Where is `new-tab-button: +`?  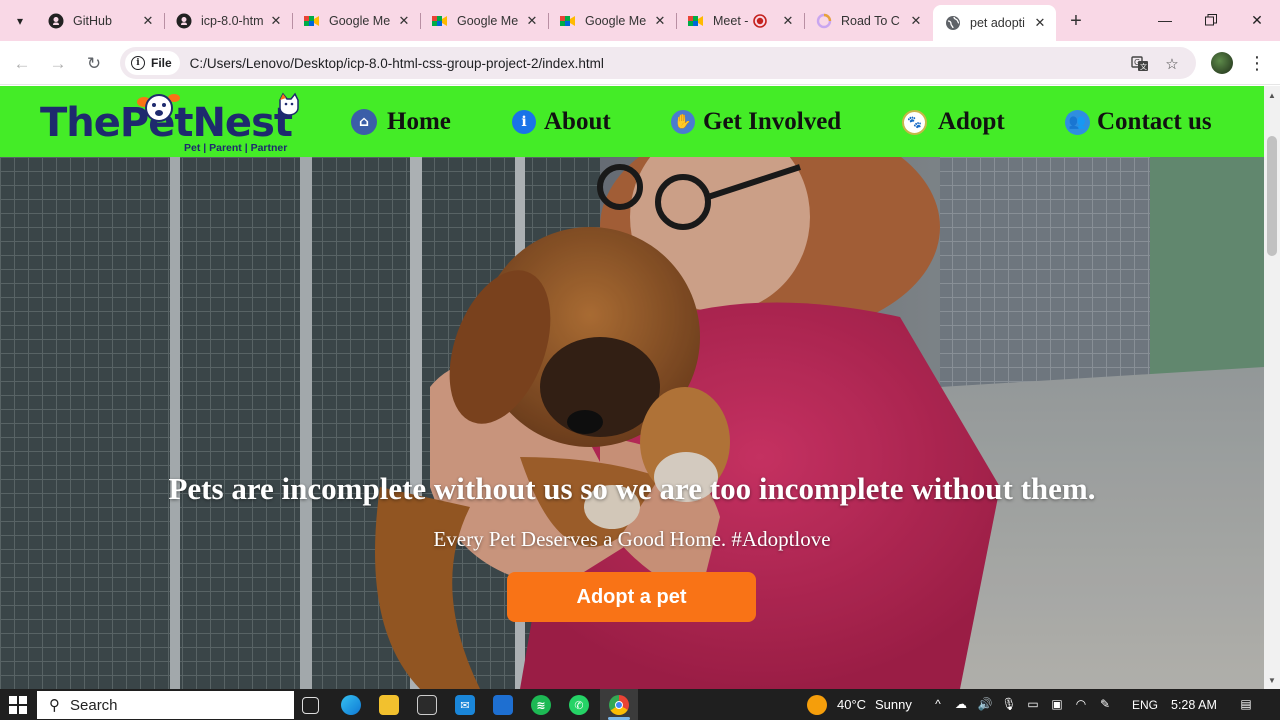 new-tab-button: + is located at coordinates (1076, 21).